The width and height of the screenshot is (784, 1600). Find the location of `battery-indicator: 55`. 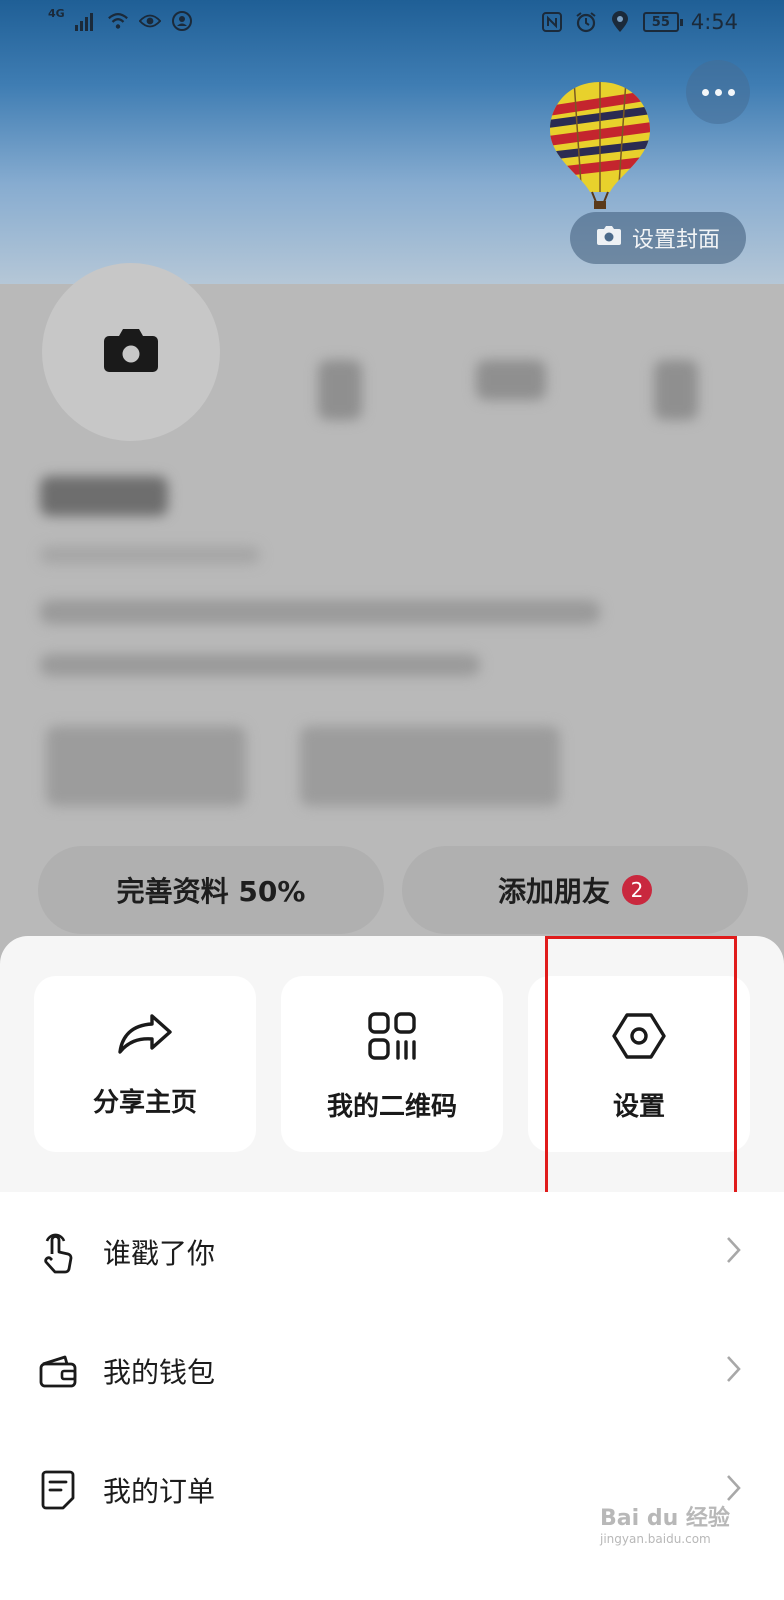

battery-indicator: 55 is located at coordinates (662, 22).